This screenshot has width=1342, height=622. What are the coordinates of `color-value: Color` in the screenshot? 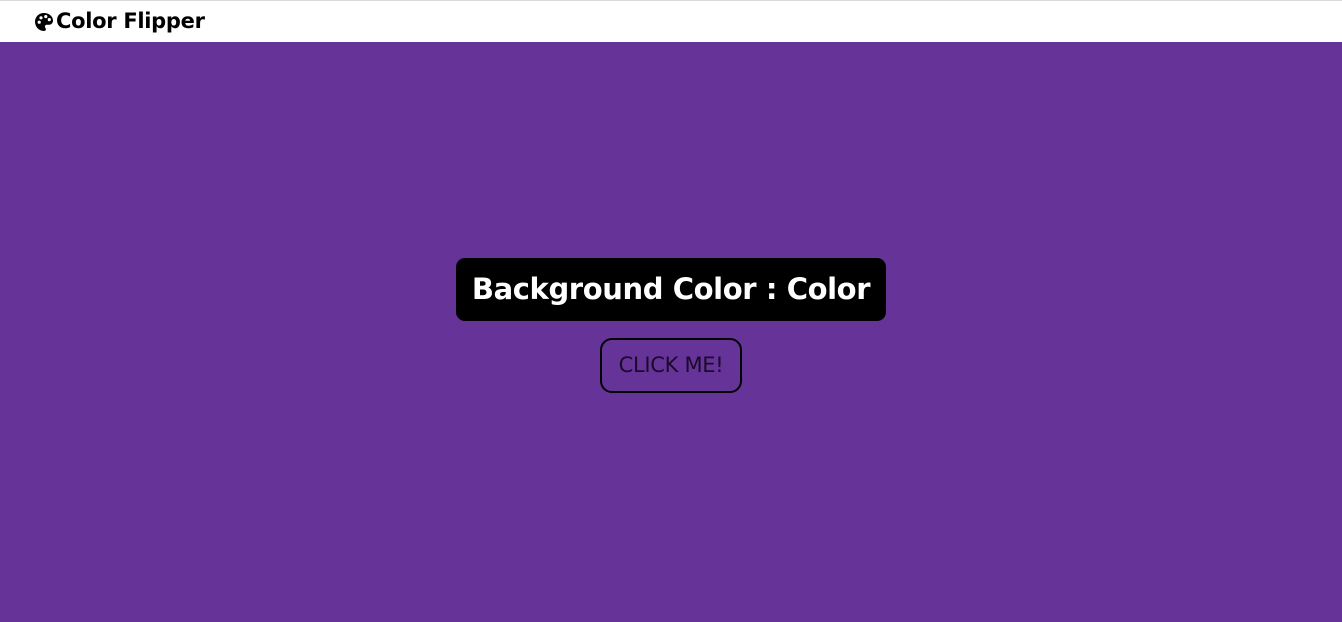 It's located at (828, 289).